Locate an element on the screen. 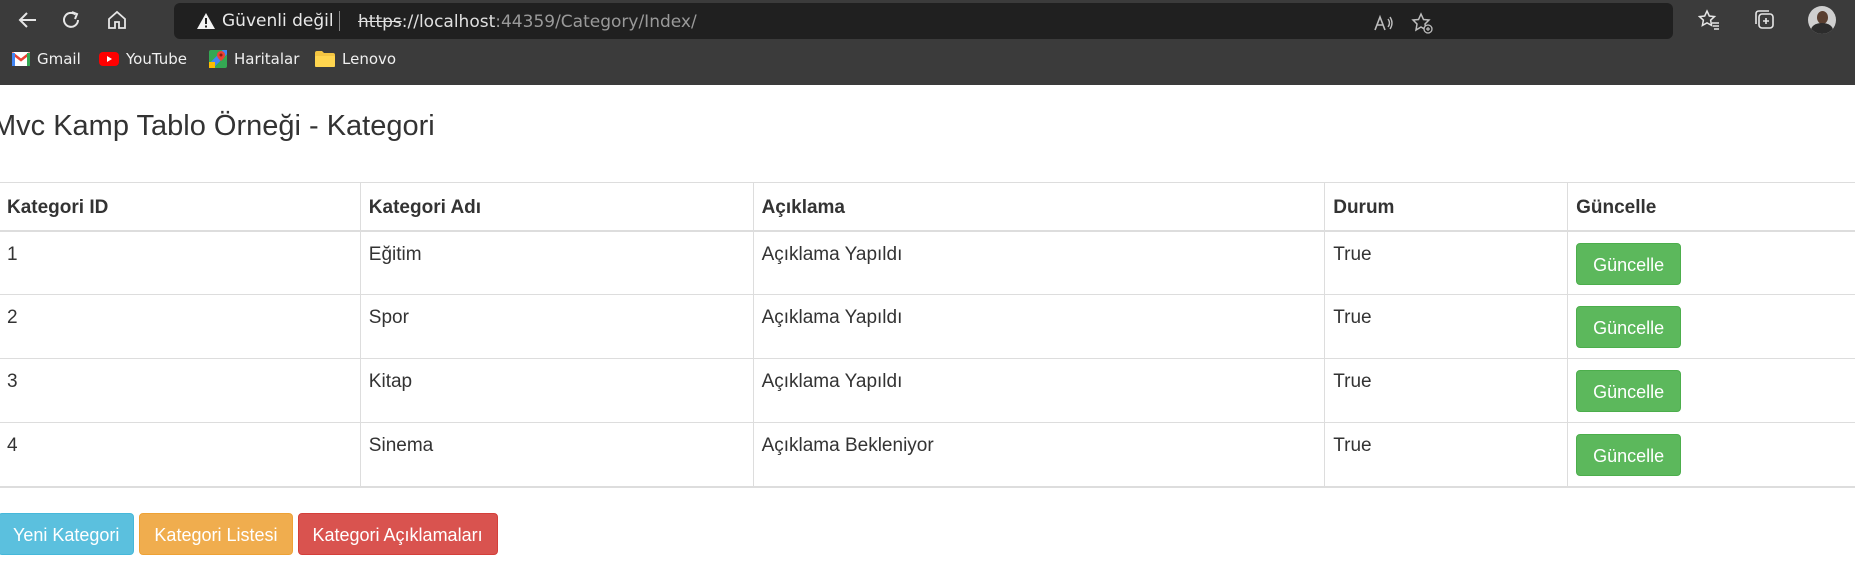  bookmark-label: Gmail is located at coordinates (59, 59).